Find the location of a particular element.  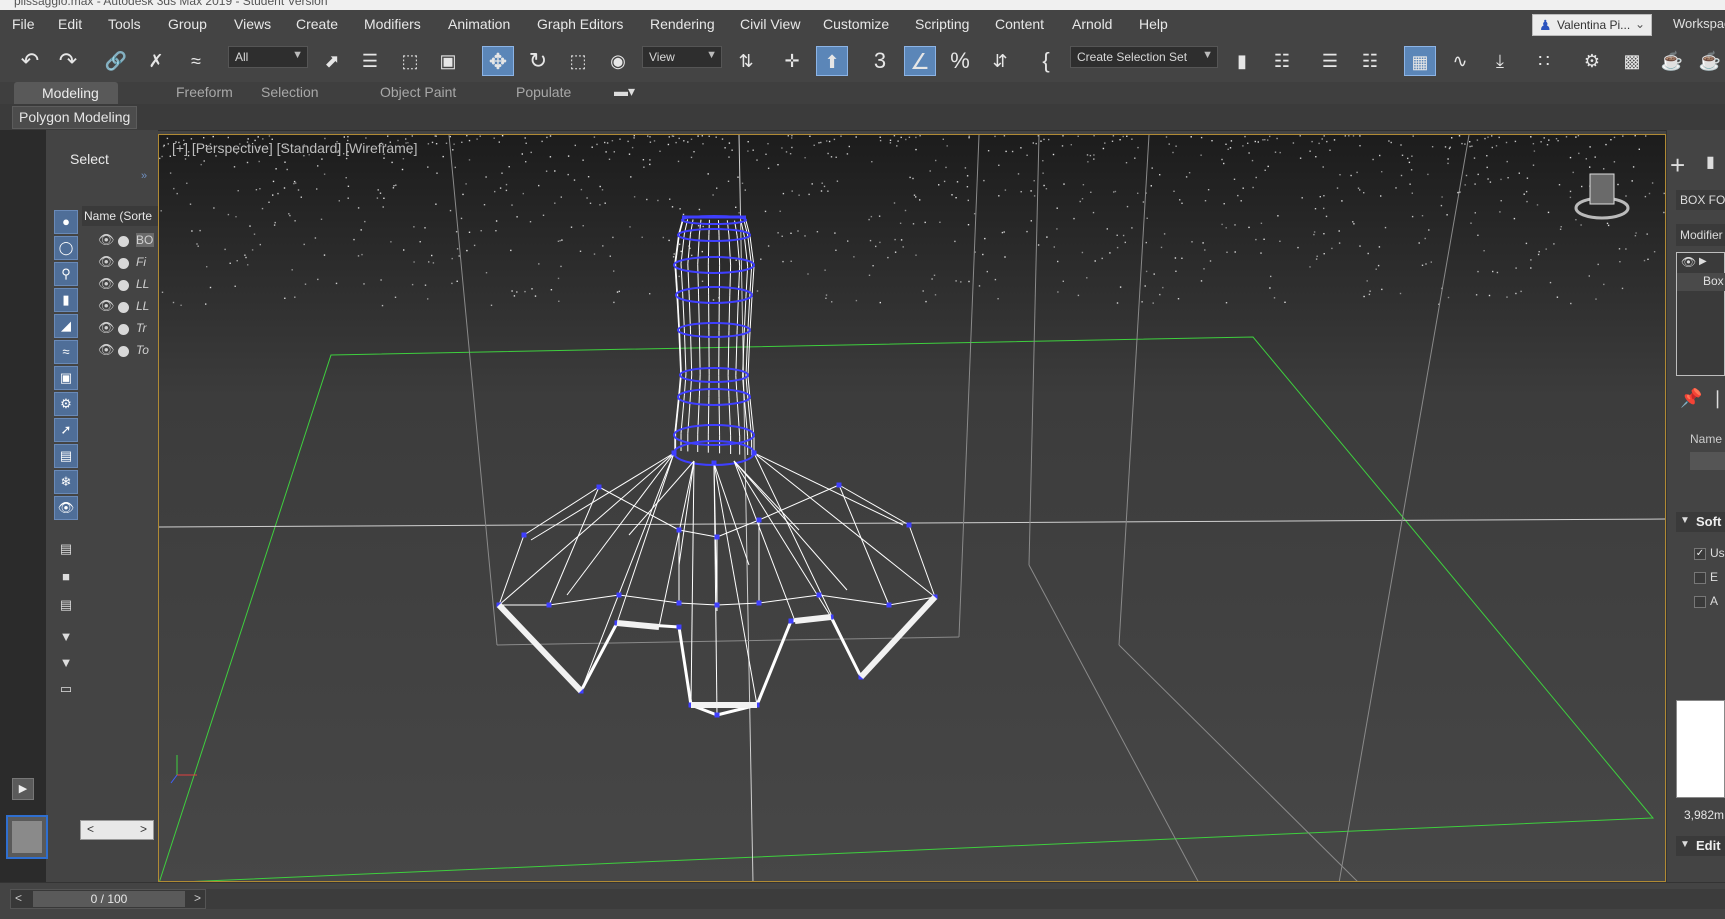

keyboard-override-icon: ⬆ is located at coordinates (832, 61).